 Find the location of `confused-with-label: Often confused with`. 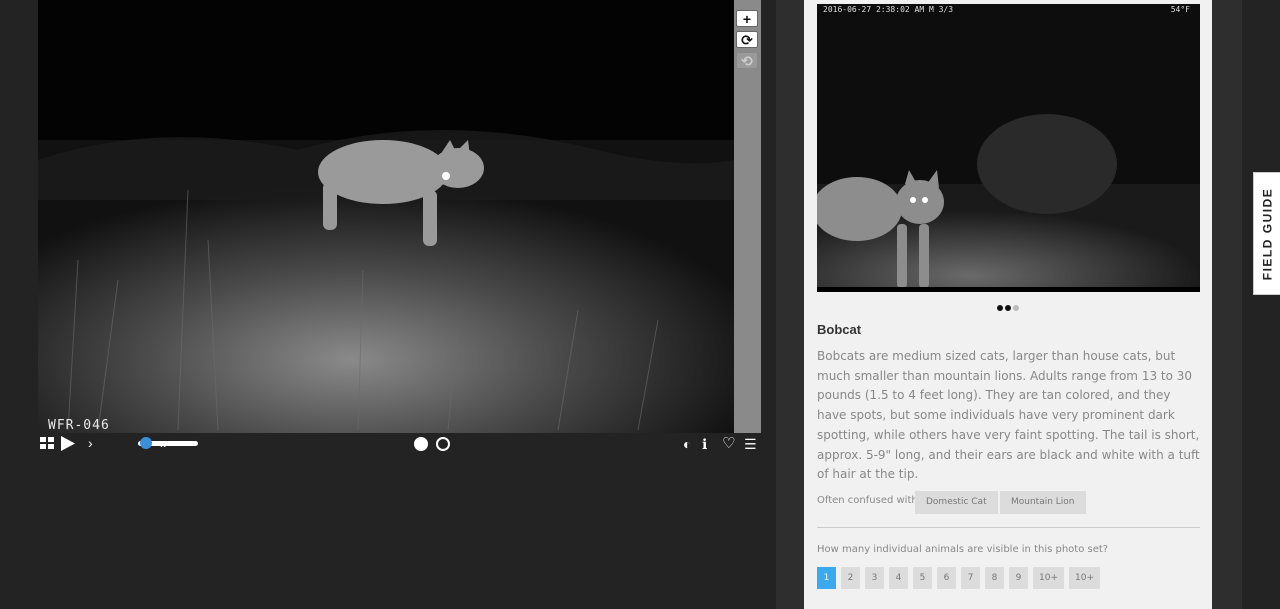

confused-with-label: Often confused with is located at coordinates (867, 500).